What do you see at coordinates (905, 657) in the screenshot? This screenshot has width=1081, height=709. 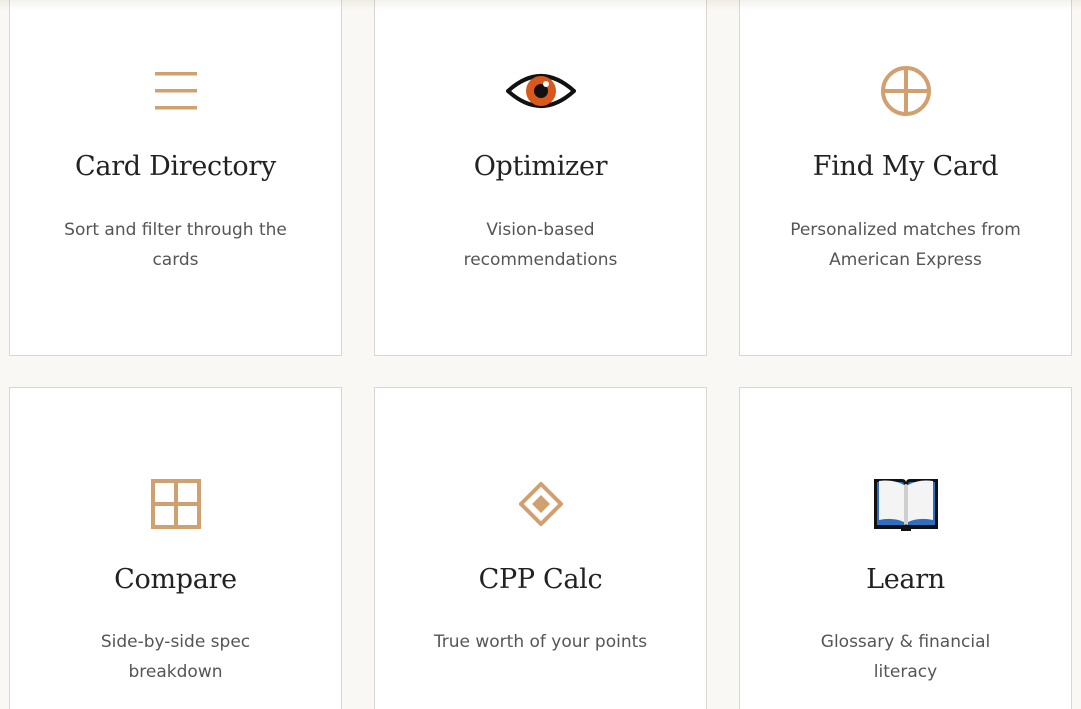 I see `card-description: Glossary & financial literacy` at bounding box center [905, 657].